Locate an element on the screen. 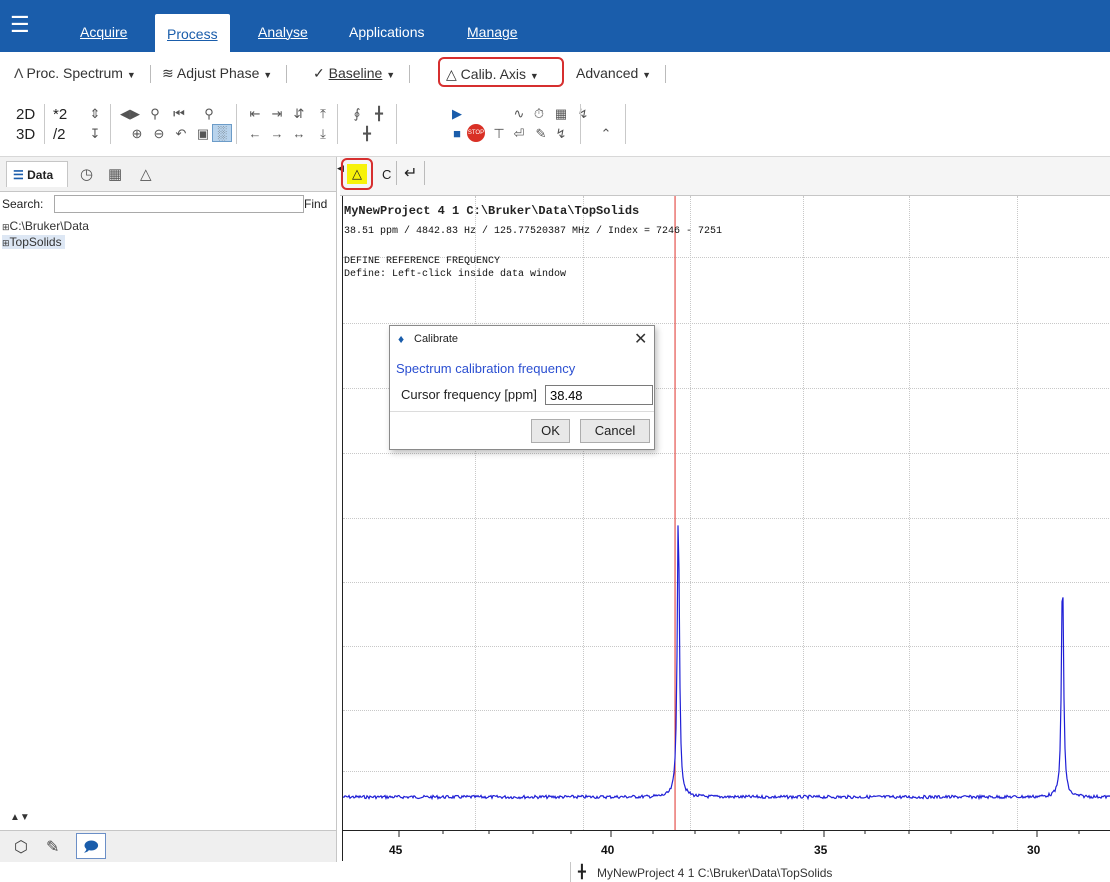  calibrate-tab: △ is located at coordinates (357, 174).